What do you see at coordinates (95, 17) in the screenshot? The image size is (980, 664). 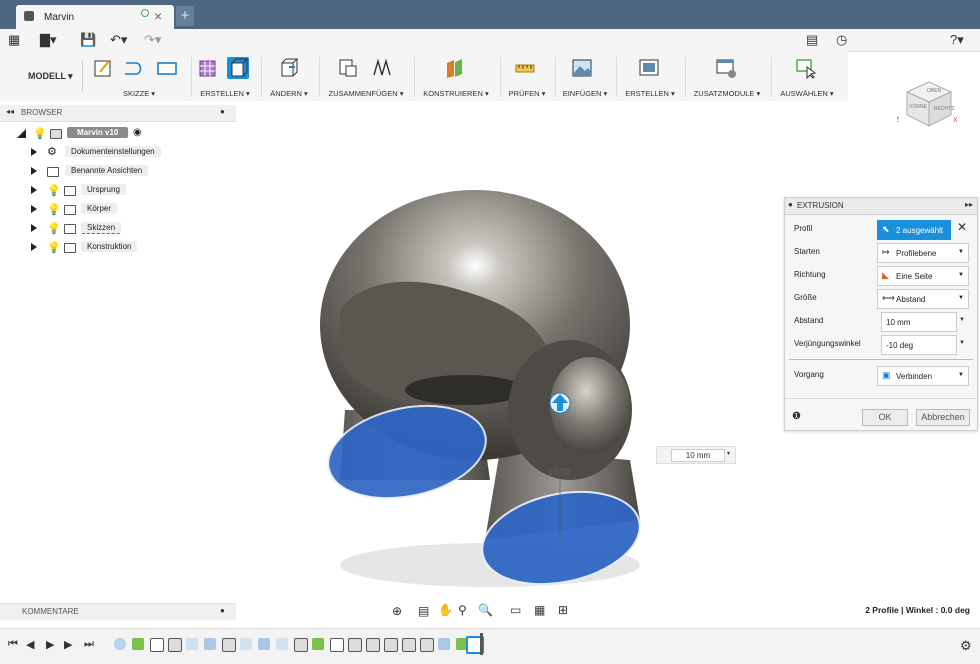 I see `document-tab: Marvin ×` at bounding box center [95, 17].